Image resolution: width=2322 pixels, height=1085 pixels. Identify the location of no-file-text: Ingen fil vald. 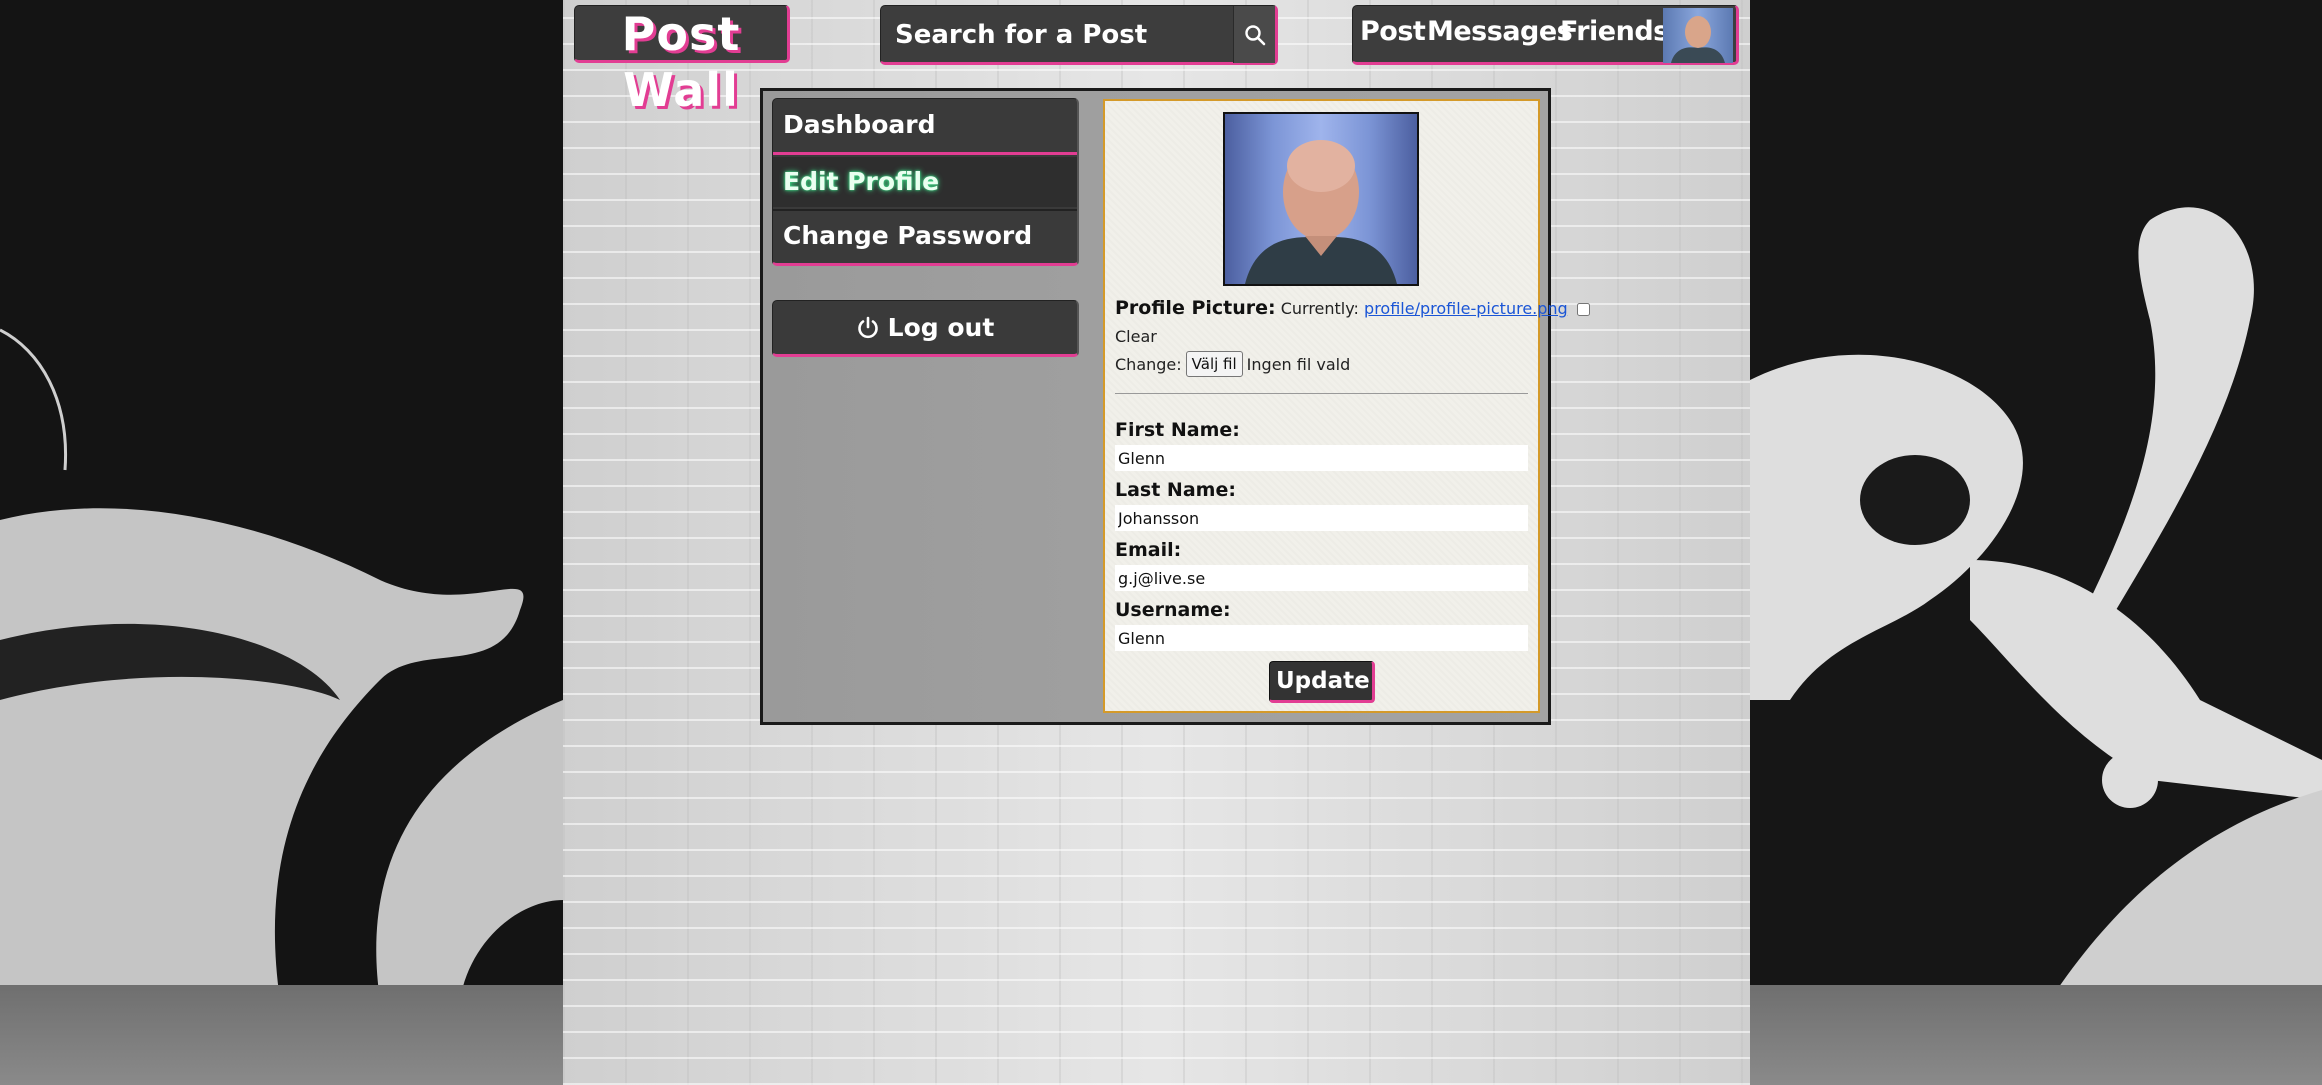
(1298, 364).